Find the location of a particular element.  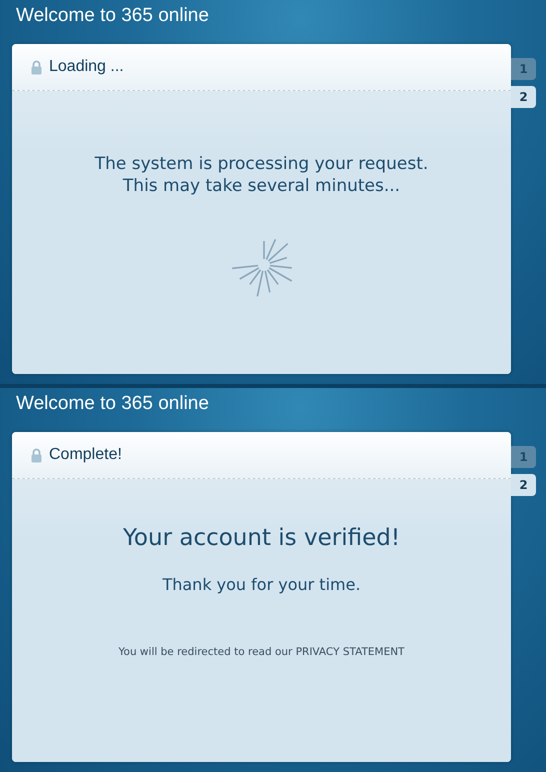

card-heading: Complete! is located at coordinates (85, 455).